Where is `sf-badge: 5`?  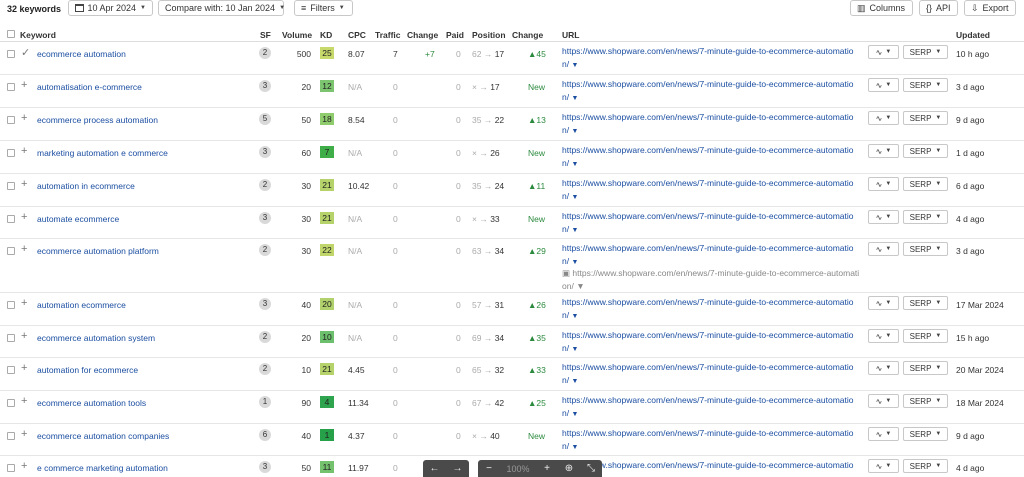
sf-badge: 5 is located at coordinates (265, 119).